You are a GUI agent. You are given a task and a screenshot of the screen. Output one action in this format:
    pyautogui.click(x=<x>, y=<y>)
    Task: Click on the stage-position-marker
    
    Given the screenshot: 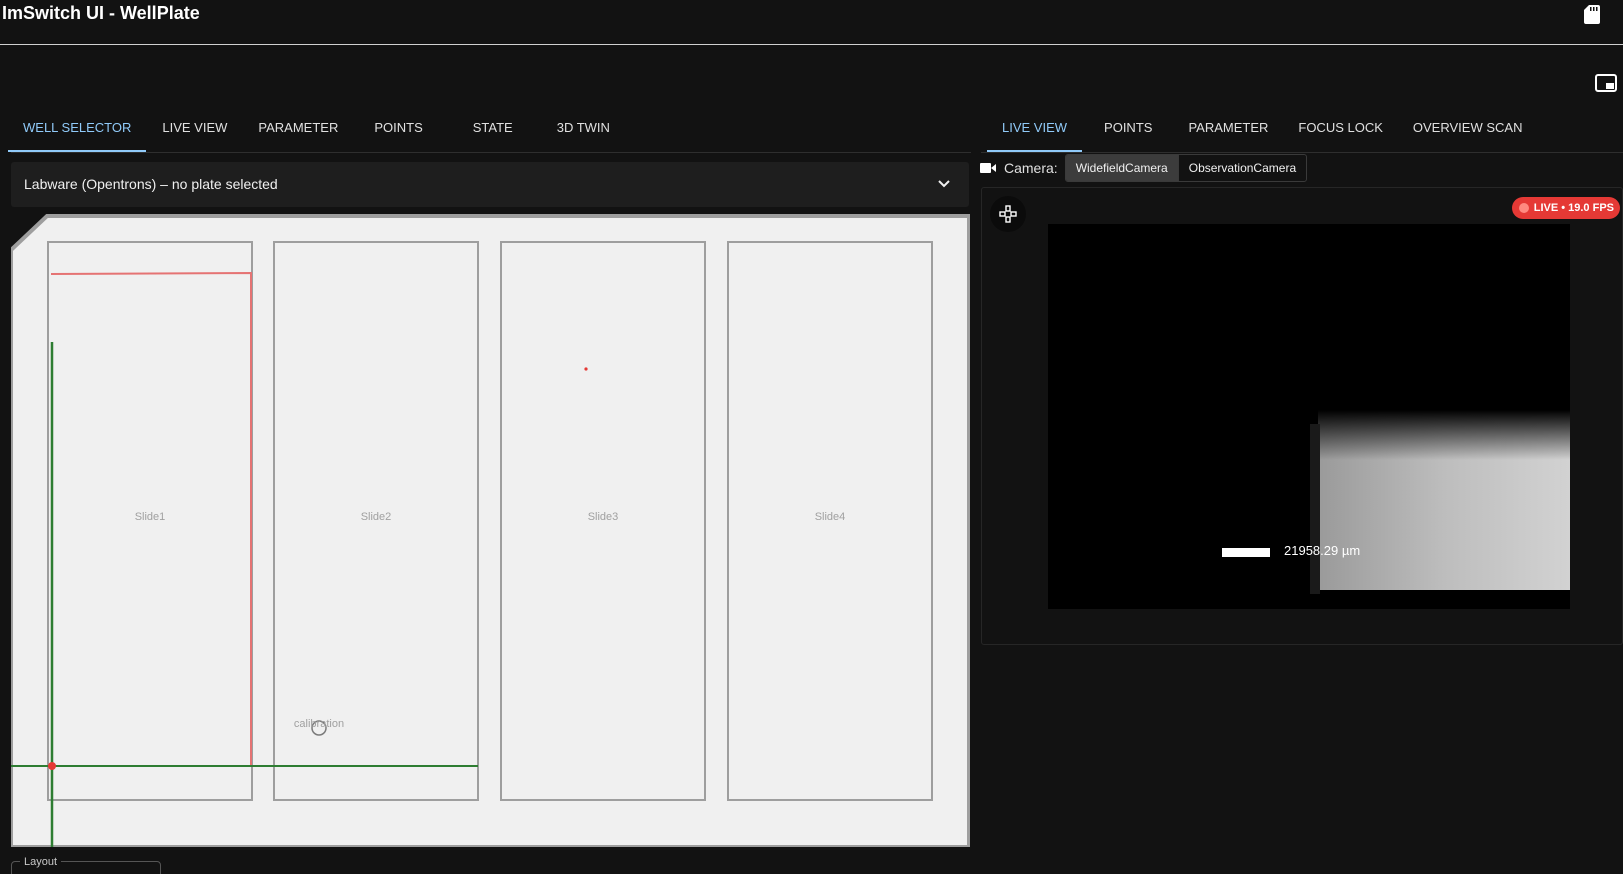 What is the action you would take?
    pyautogui.click(x=52, y=766)
    